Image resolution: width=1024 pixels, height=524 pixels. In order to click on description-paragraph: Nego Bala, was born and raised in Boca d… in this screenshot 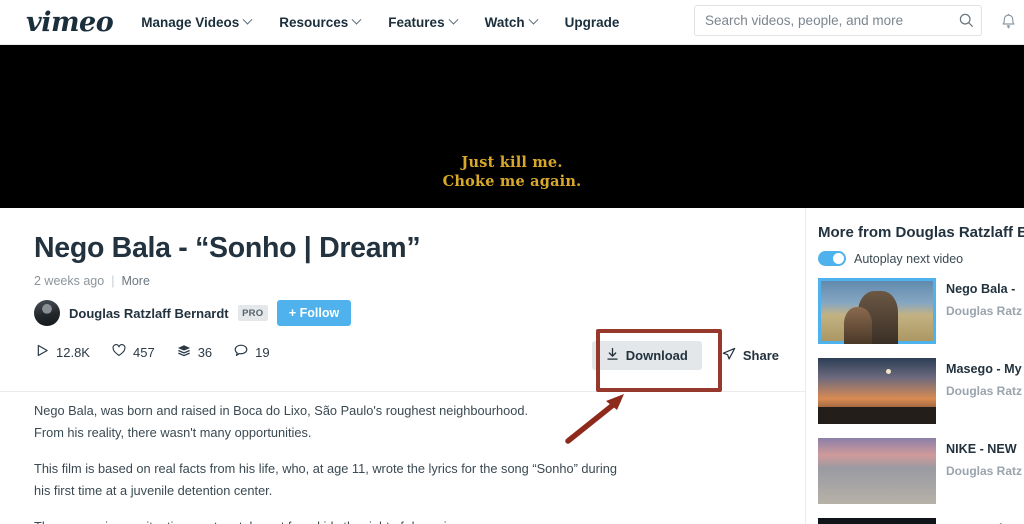, I will do `click(281, 421)`.